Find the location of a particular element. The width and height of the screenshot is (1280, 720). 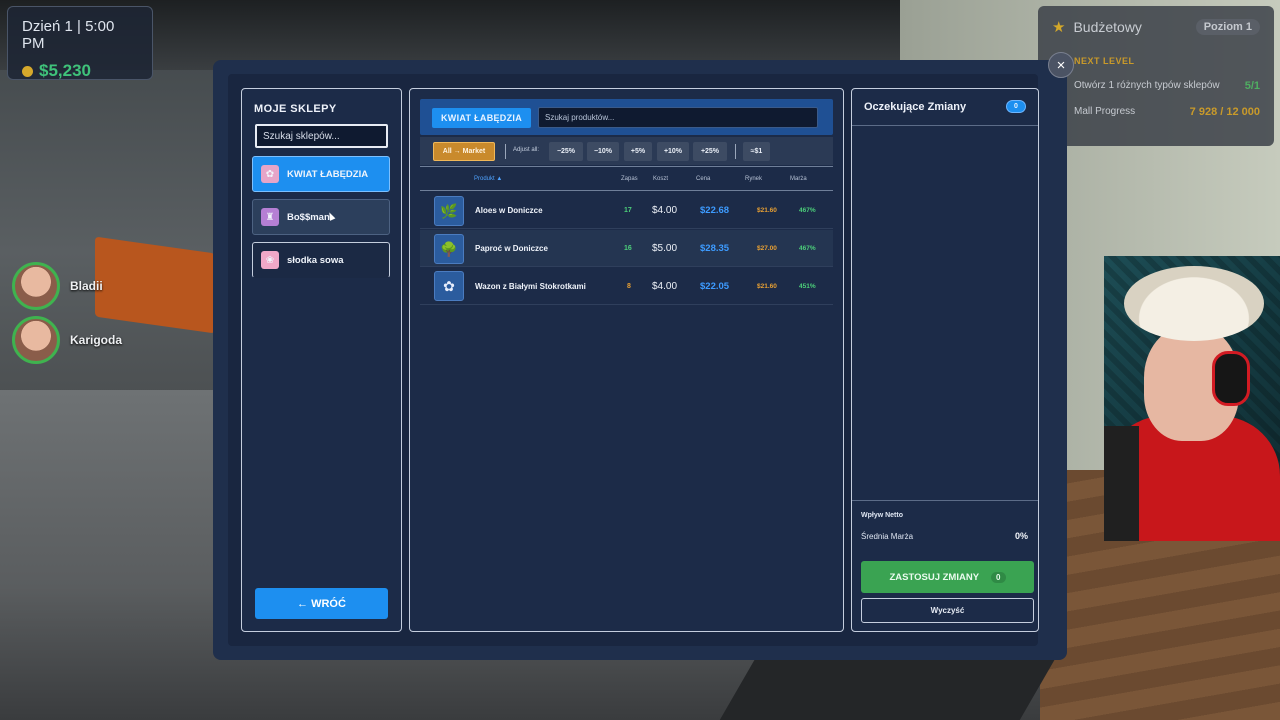

floor-shadow is located at coordinates (890, 685).